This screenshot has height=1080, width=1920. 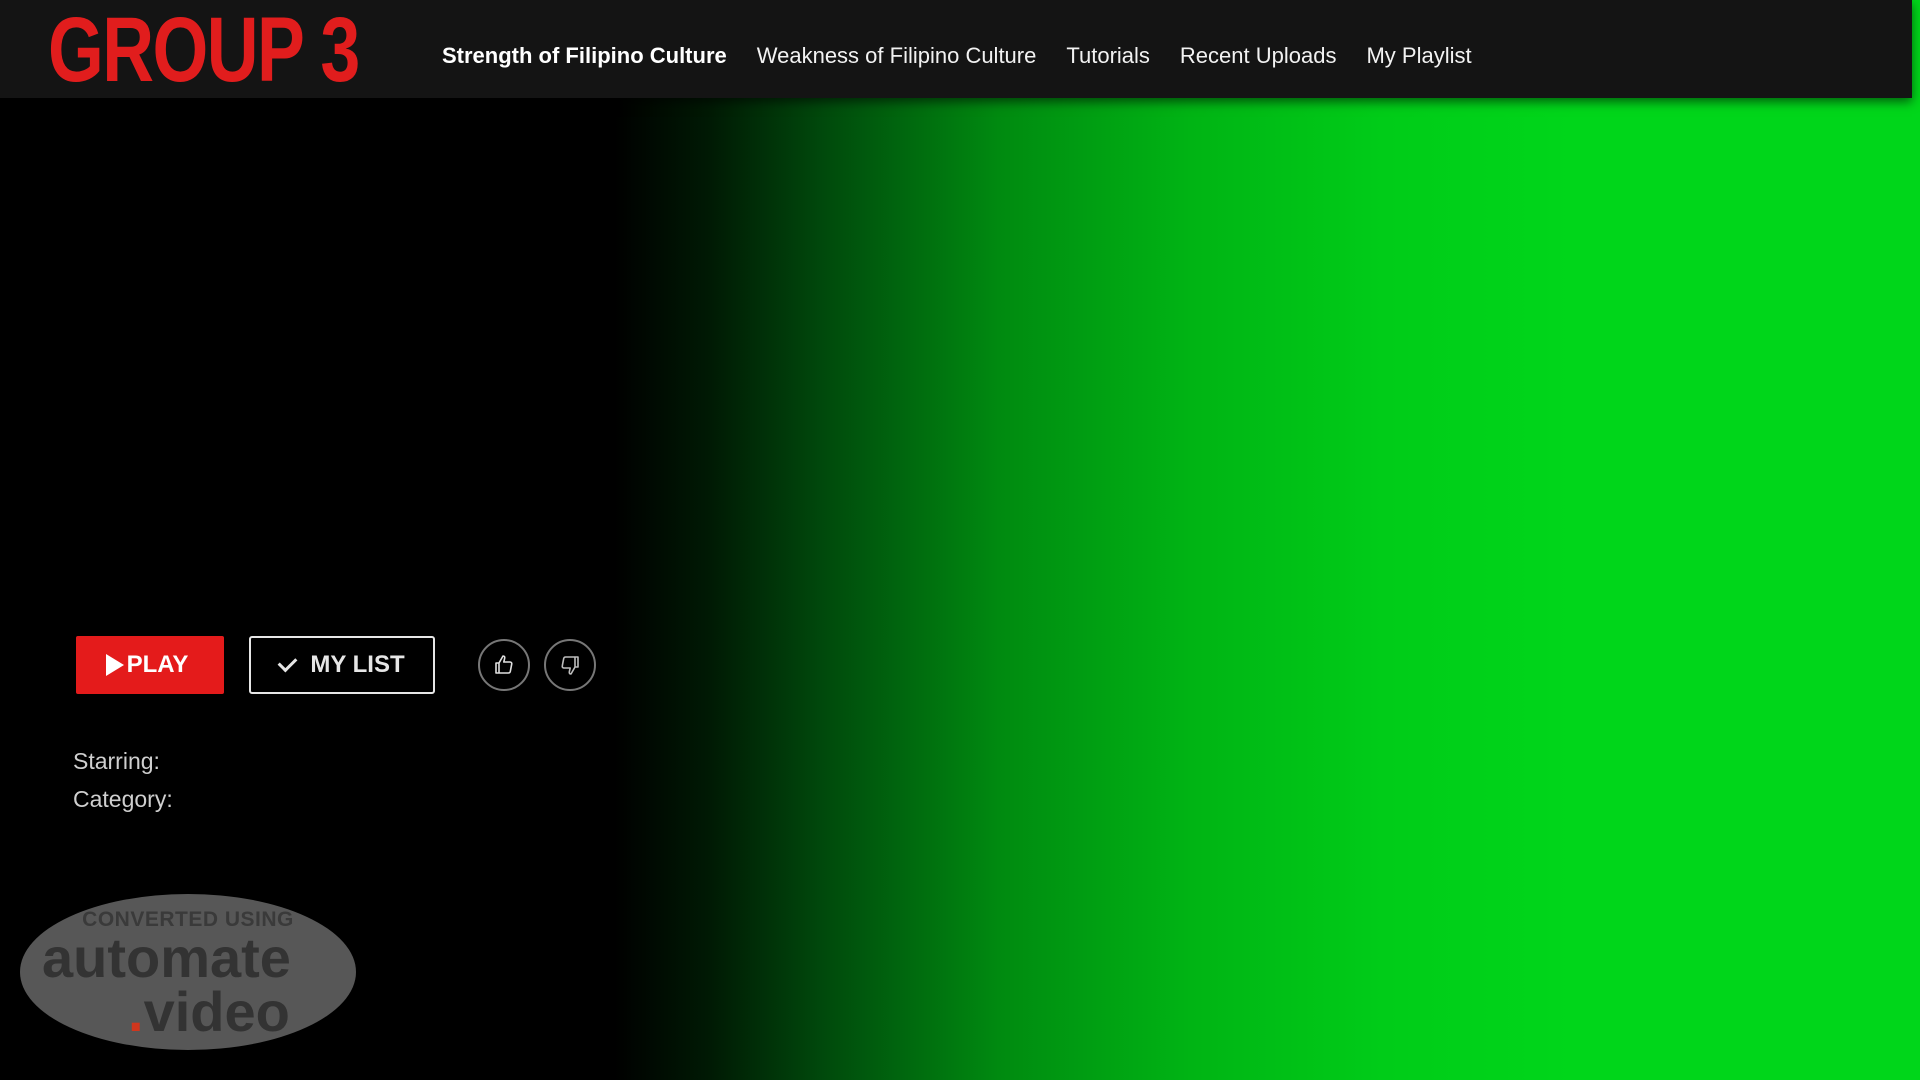 I want to click on dislike-button, so click(x=570, y=665).